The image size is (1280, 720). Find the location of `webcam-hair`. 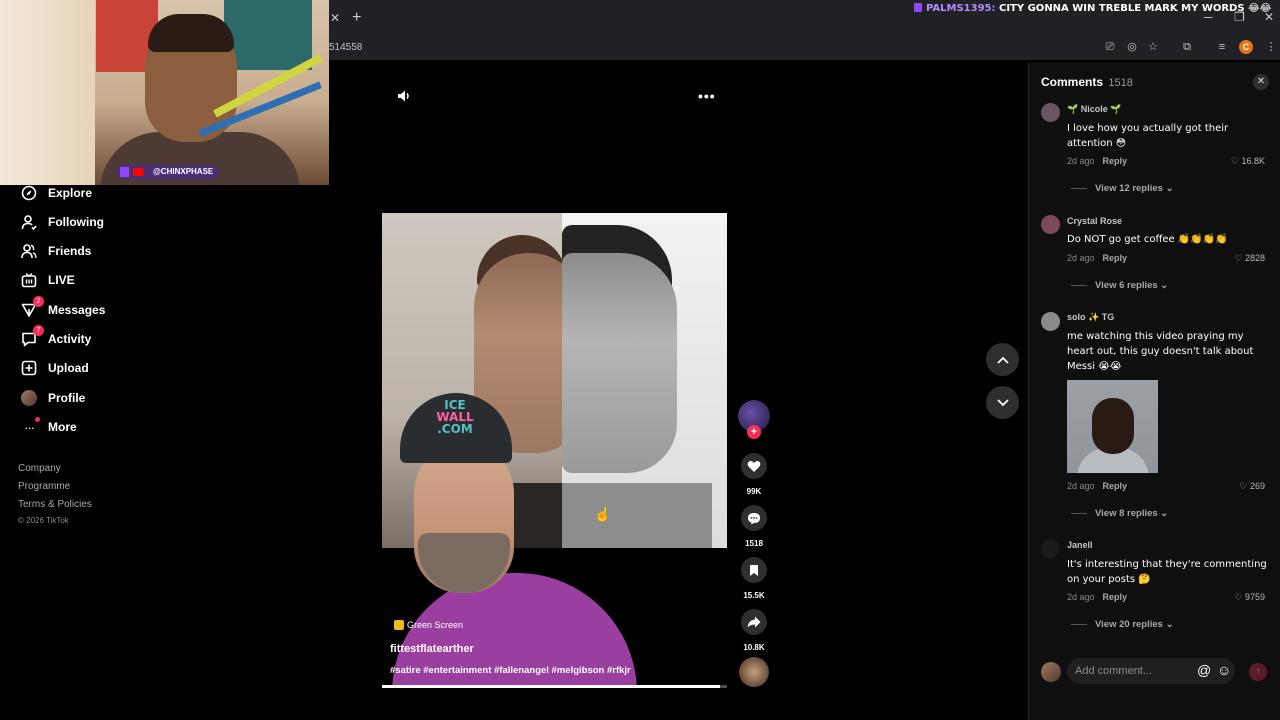

webcam-hair is located at coordinates (191, 33).